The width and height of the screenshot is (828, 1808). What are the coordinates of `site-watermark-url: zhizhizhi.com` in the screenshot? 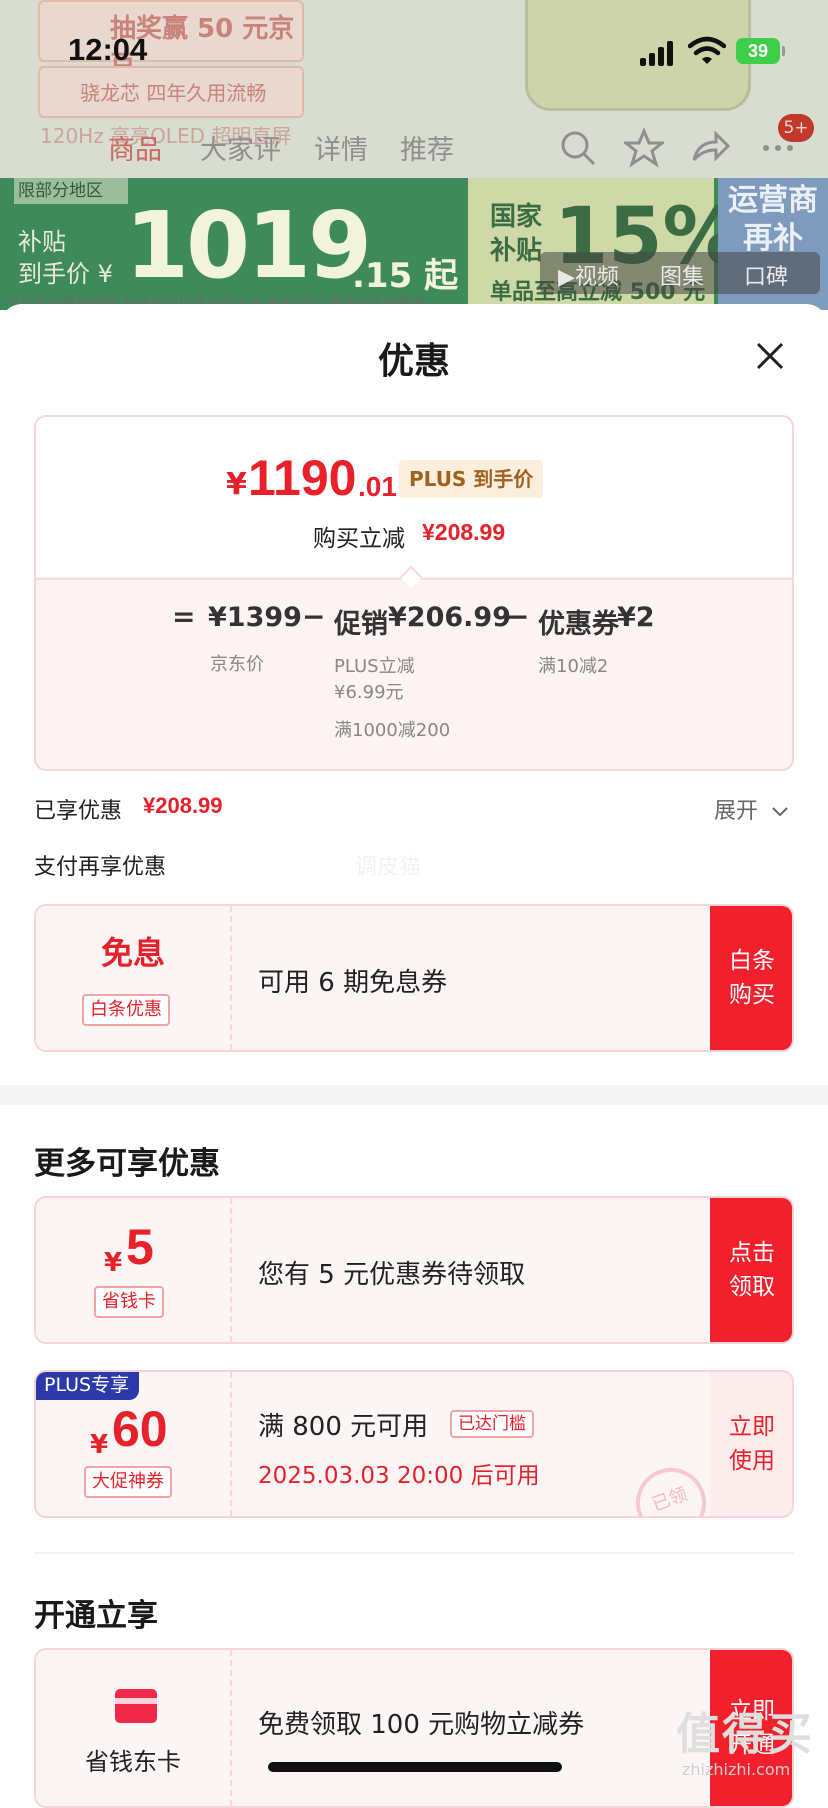 It's located at (736, 1769).